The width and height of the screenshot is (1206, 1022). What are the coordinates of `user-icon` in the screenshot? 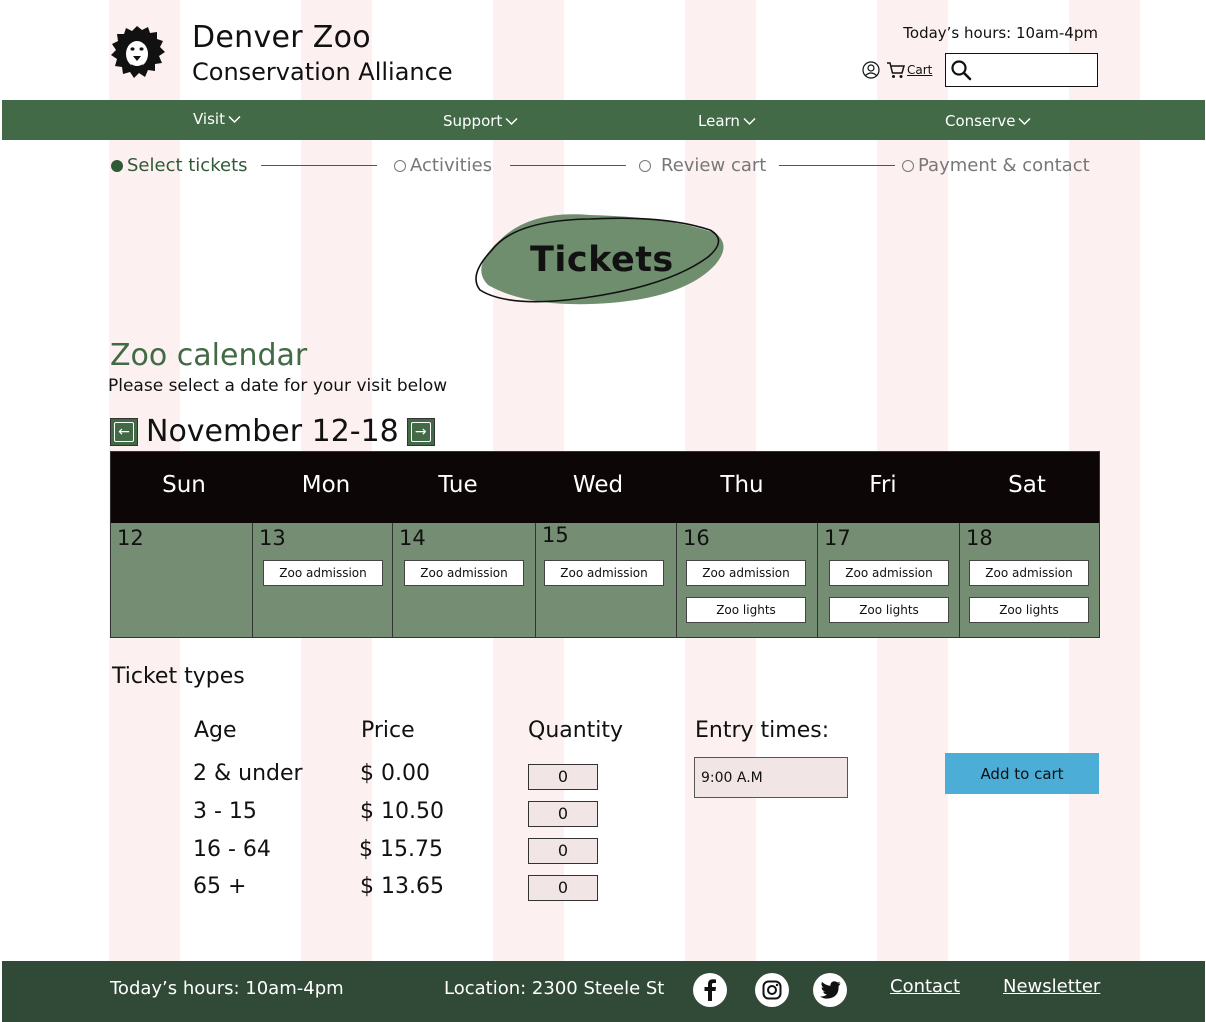 It's located at (871, 70).